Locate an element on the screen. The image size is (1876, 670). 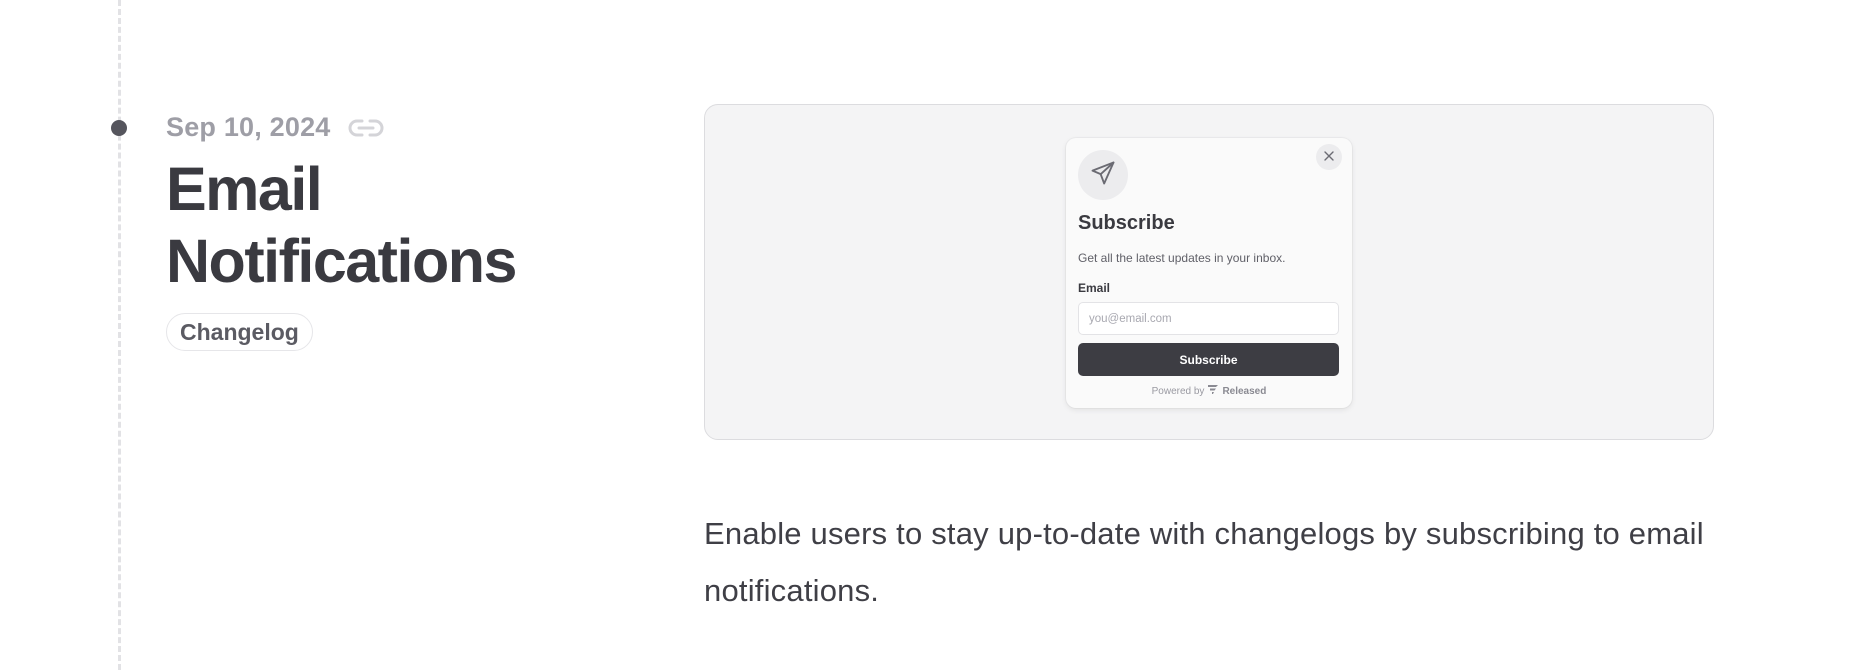
brand-name: Released is located at coordinates (1244, 391).